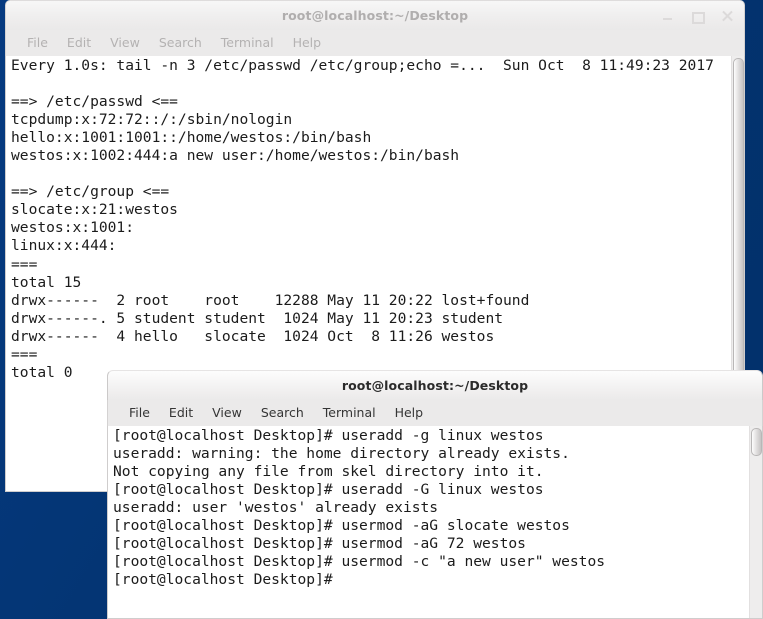 The width and height of the screenshot is (763, 619). What do you see at coordinates (667, 16) in the screenshot?
I see `minimize-icon` at bounding box center [667, 16].